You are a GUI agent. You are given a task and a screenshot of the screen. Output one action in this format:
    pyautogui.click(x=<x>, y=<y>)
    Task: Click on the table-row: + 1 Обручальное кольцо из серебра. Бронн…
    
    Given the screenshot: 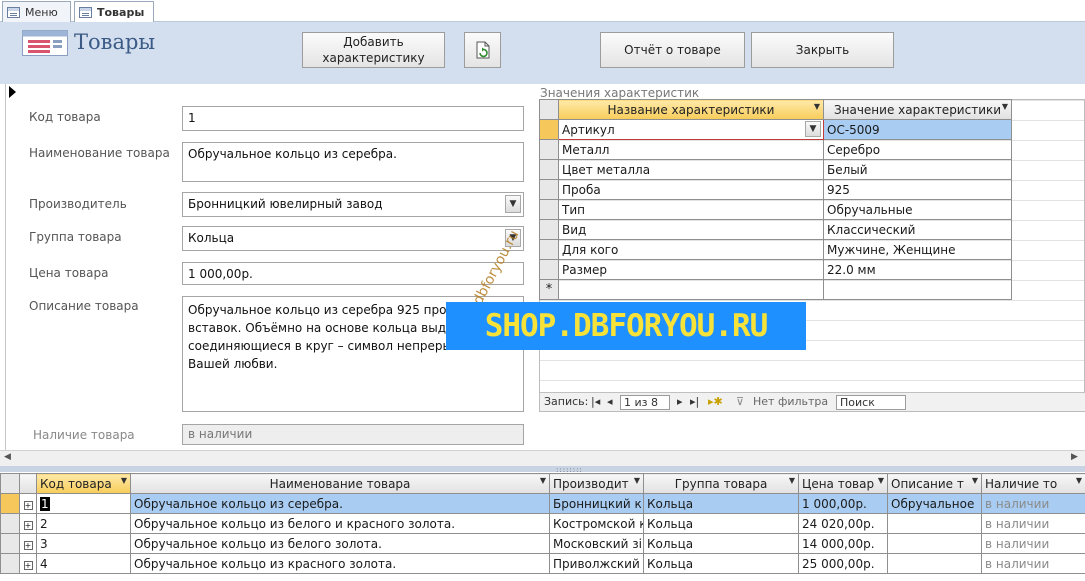 What is the action you would take?
    pyautogui.click(x=542, y=503)
    